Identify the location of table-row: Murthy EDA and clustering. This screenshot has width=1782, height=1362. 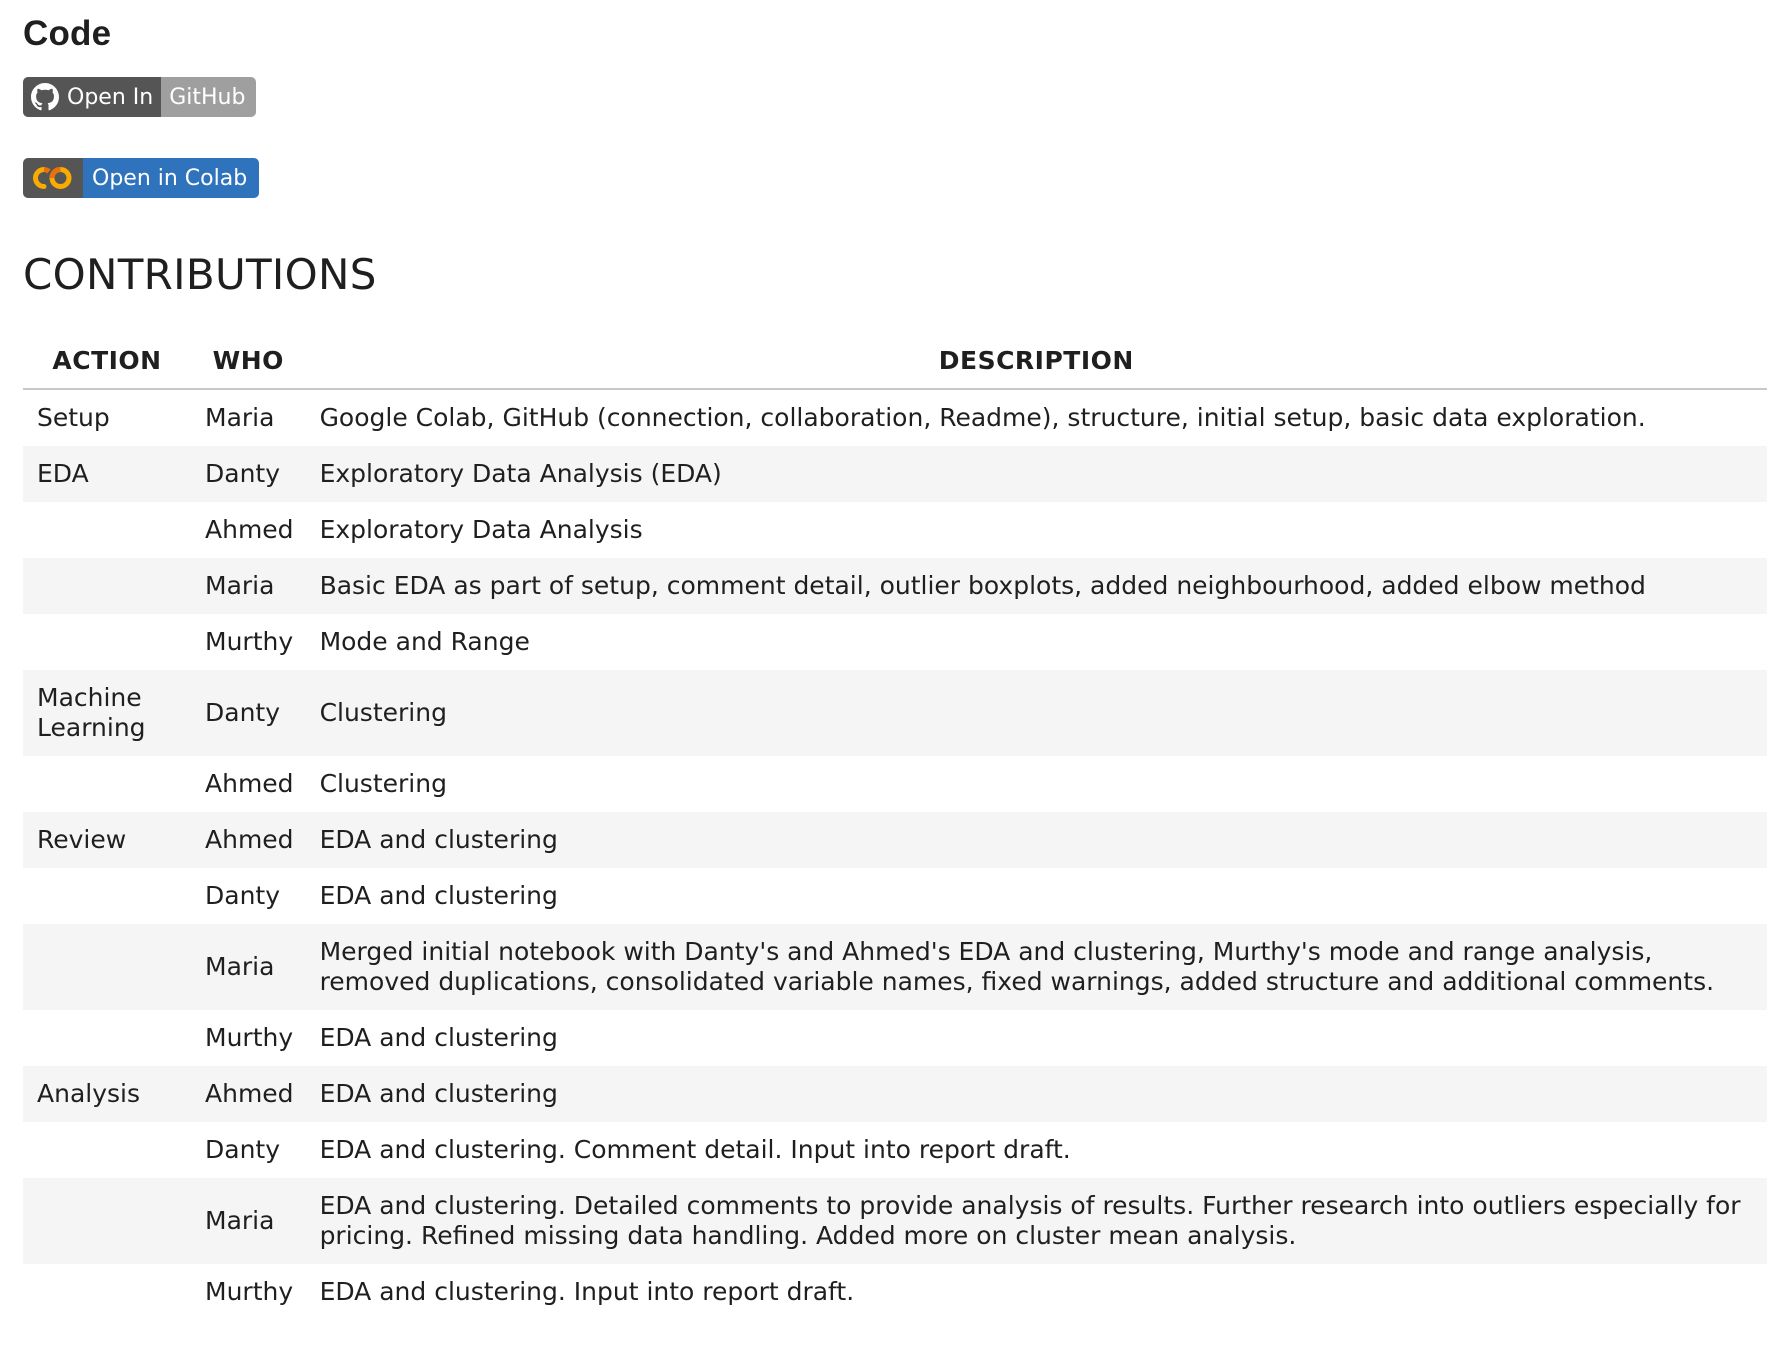
(895, 1038).